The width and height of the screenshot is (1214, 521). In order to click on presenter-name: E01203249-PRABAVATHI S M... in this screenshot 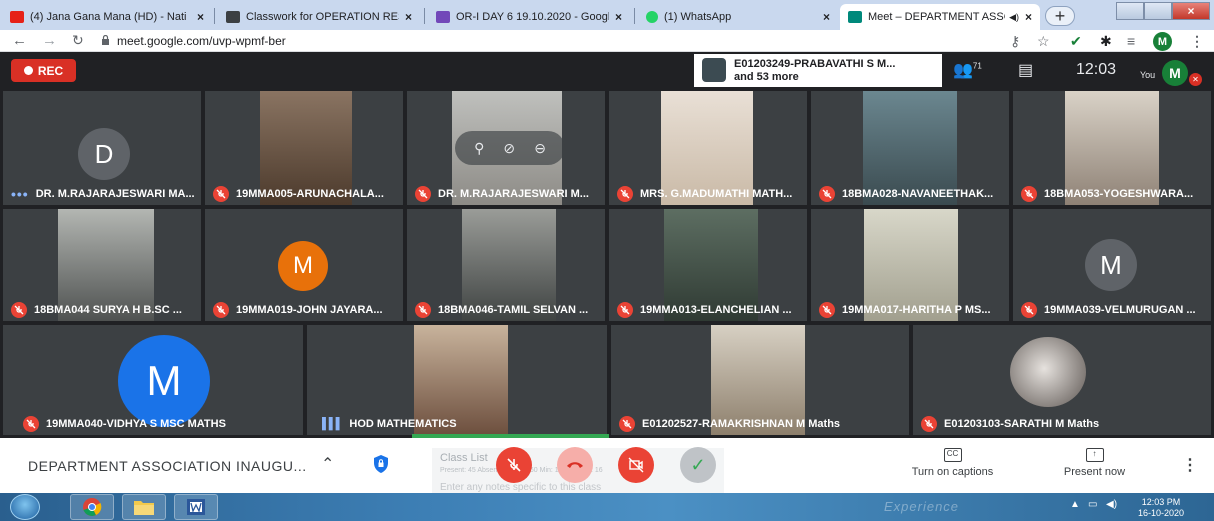, I will do `click(815, 64)`.